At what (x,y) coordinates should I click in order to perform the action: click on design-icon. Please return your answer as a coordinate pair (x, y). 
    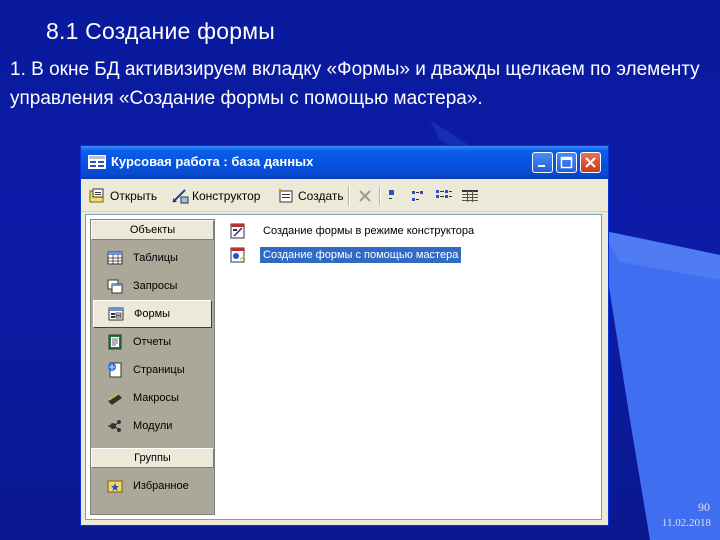
    Looking at the image, I should click on (180, 196).